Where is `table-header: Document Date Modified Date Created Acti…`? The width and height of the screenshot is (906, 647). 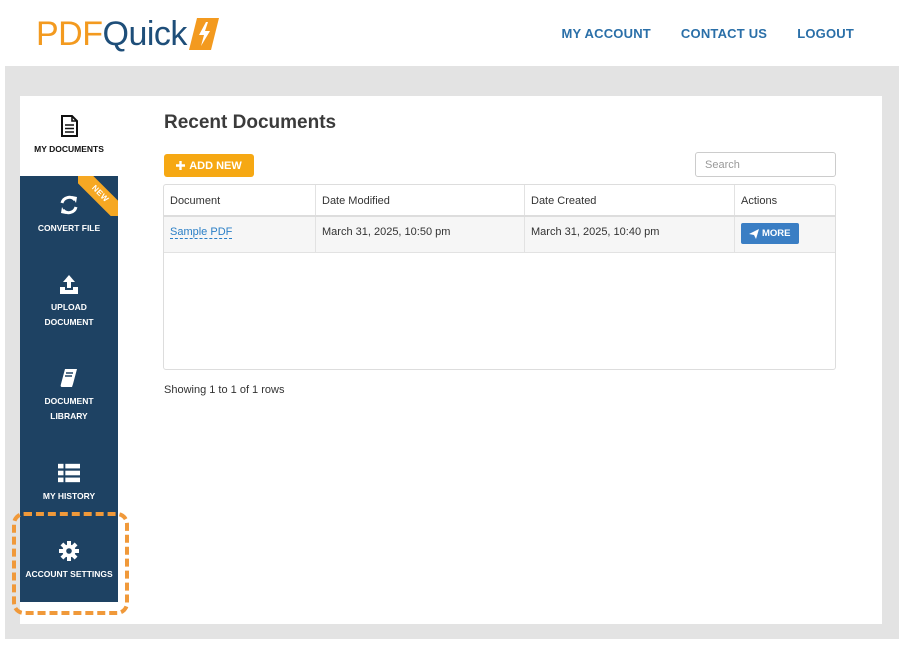
table-header: Document Date Modified Date Created Acti… is located at coordinates (499, 201).